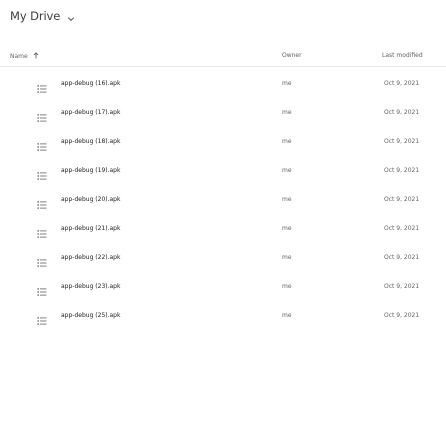 The width and height of the screenshot is (446, 427). What do you see at coordinates (91, 315) in the screenshot?
I see `file-name: app-debug (25).apk` at bounding box center [91, 315].